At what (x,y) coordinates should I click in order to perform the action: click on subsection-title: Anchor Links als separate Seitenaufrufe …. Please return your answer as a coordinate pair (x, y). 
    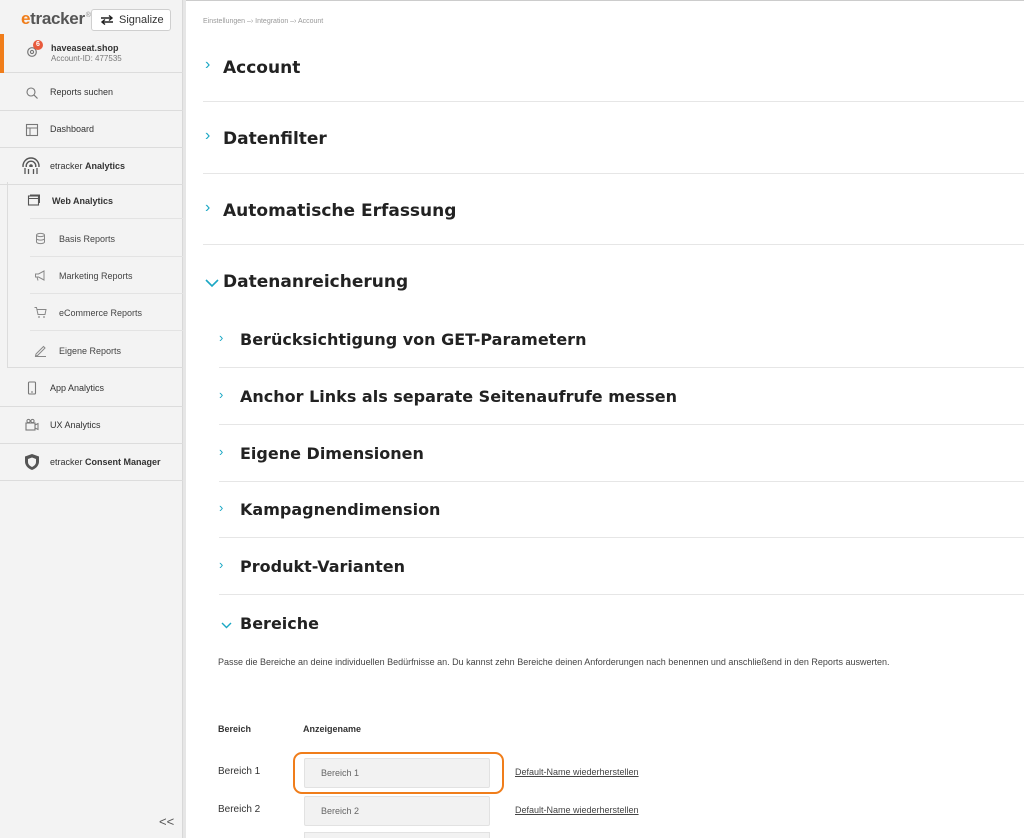
    Looking at the image, I should click on (459, 396).